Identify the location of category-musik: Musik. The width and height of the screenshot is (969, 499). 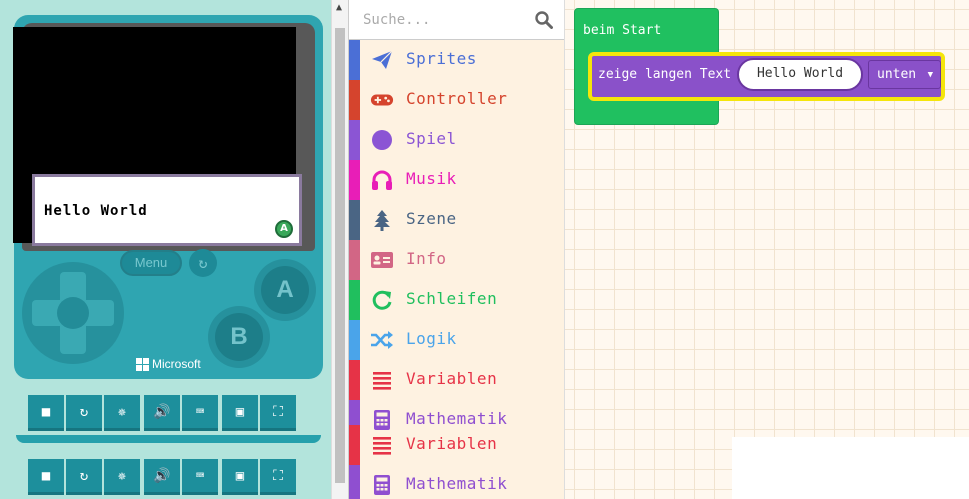
(456, 180).